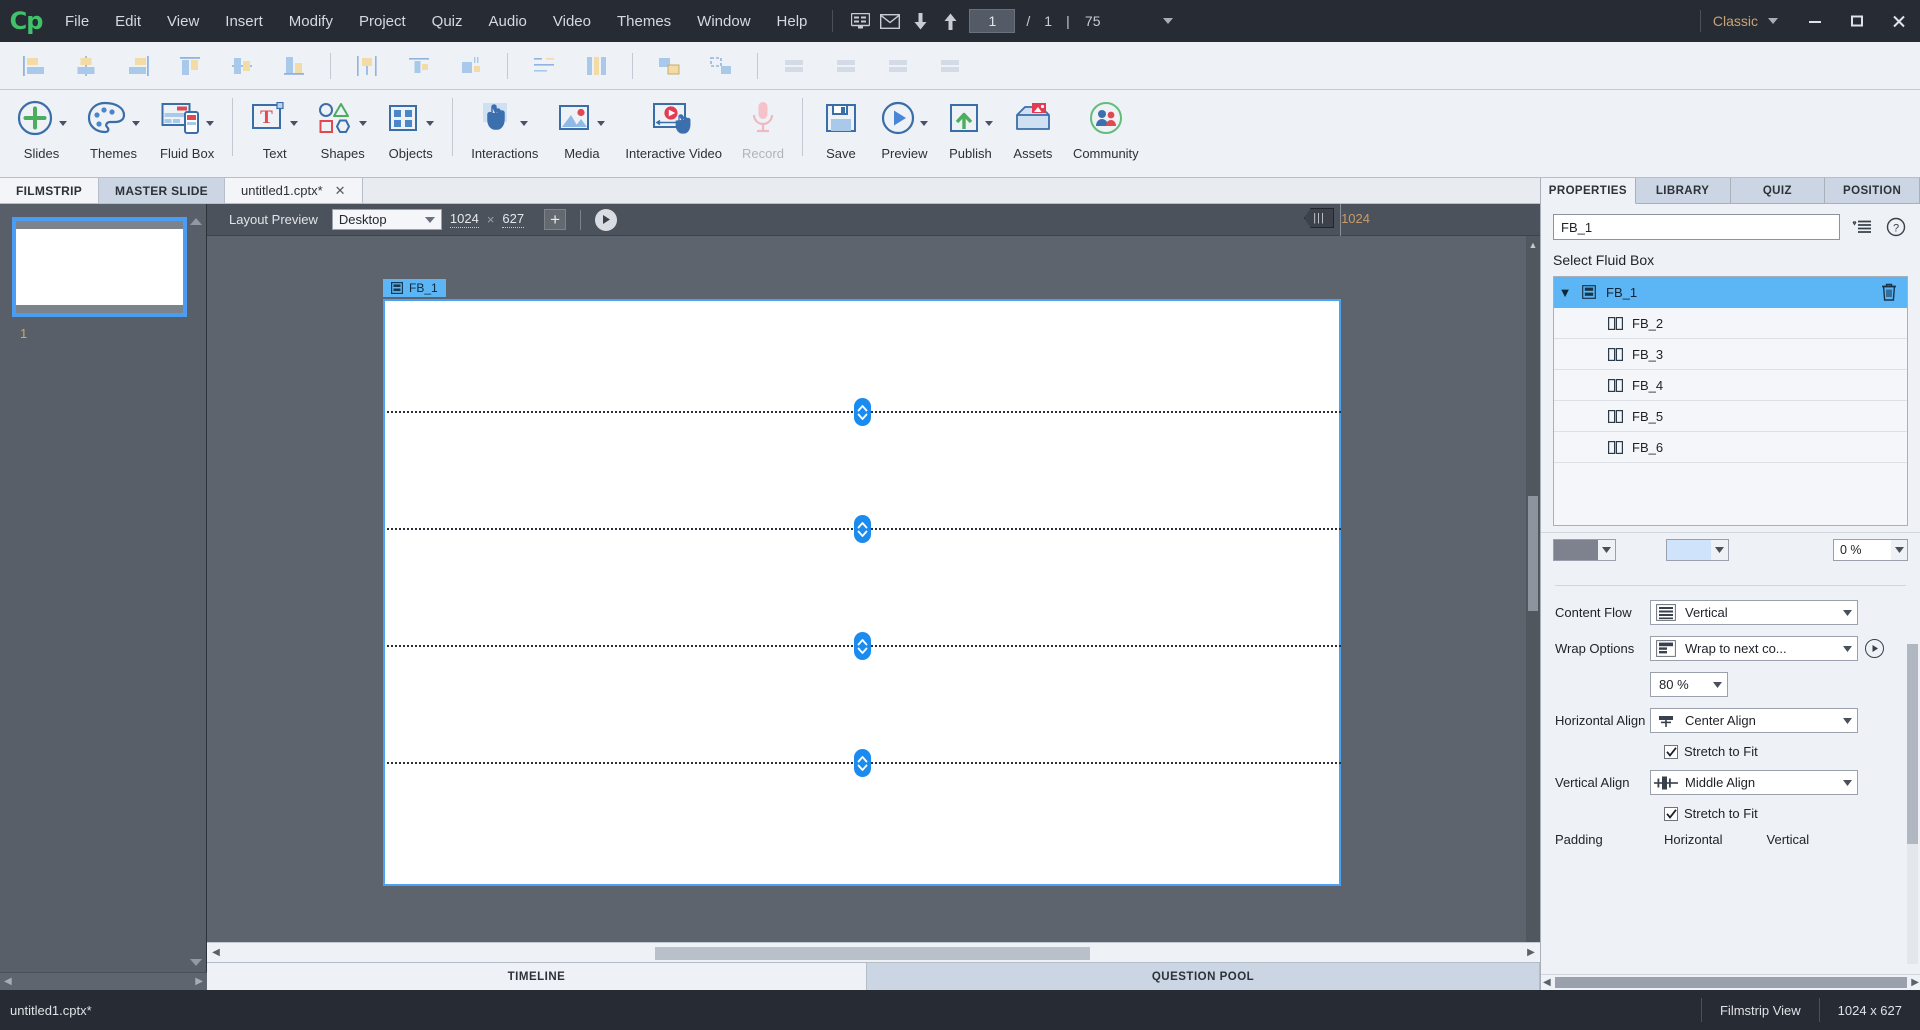 Image resolution: width=1920 pixels, height=1030 pixels. What do you see at coordinates (274, 134) in the screenshot?
I see `ribbon-text: T Text` at bounding box center [274, 134].